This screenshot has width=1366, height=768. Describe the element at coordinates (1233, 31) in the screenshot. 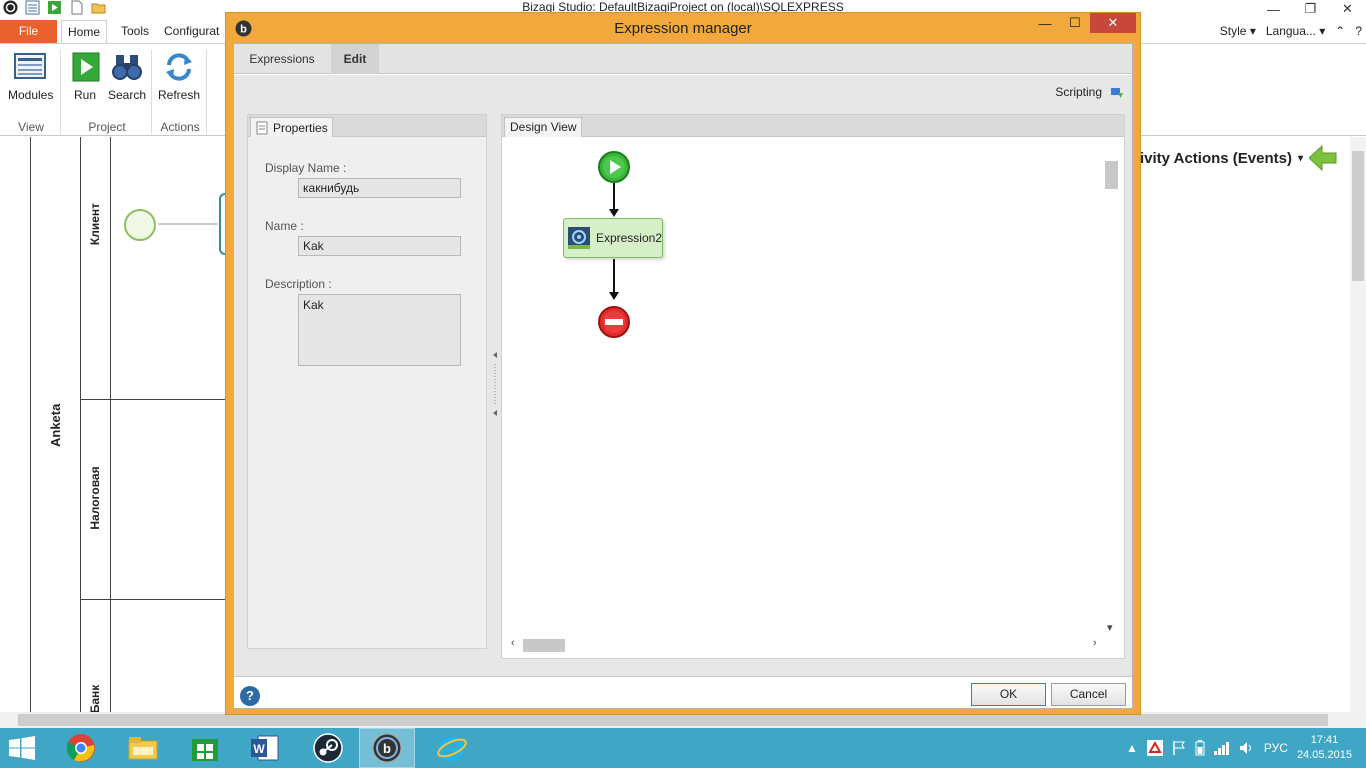

I see `style-label: Style` at that location.